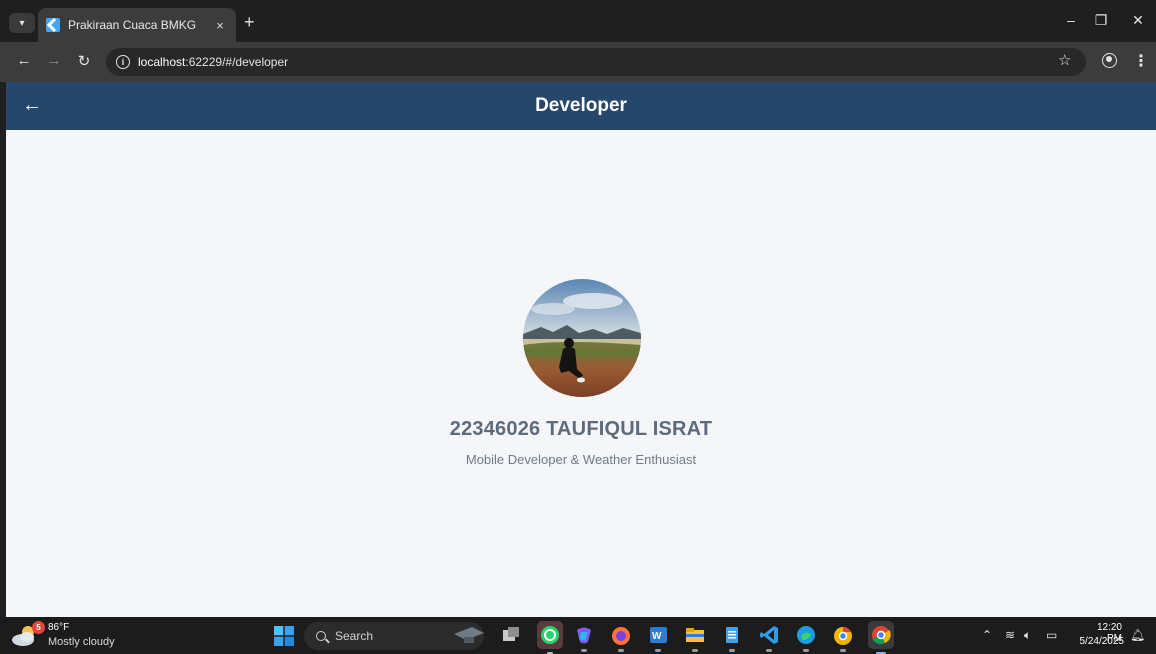 The height and width of the screenshot is (654, 1156). I want to click on avatar-photo, so click(582, 338).